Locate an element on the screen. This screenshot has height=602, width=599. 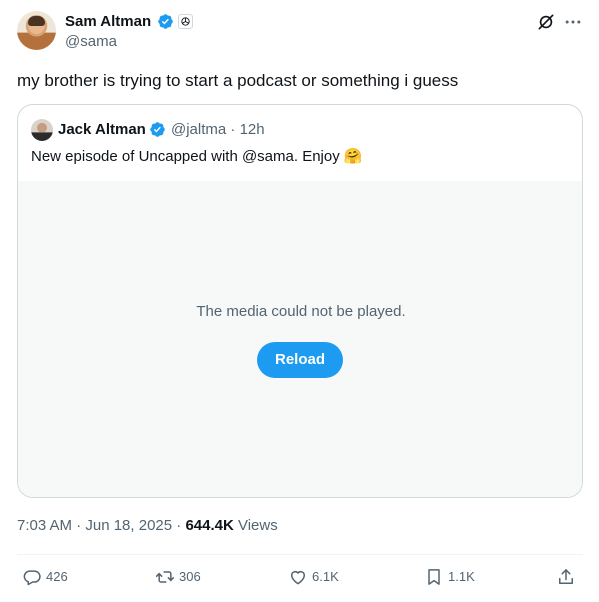
quoted-author-handle-time: @jaltma · 12h is located at coordinates (218, 130).